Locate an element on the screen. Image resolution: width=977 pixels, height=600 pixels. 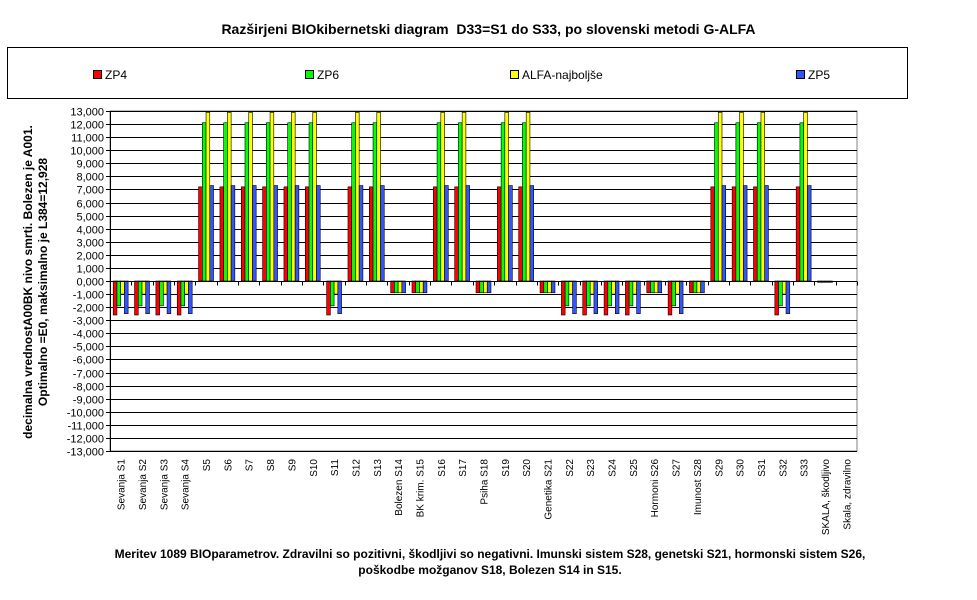
y-tick-label: 12,000 is located at coordinates (87, 126).